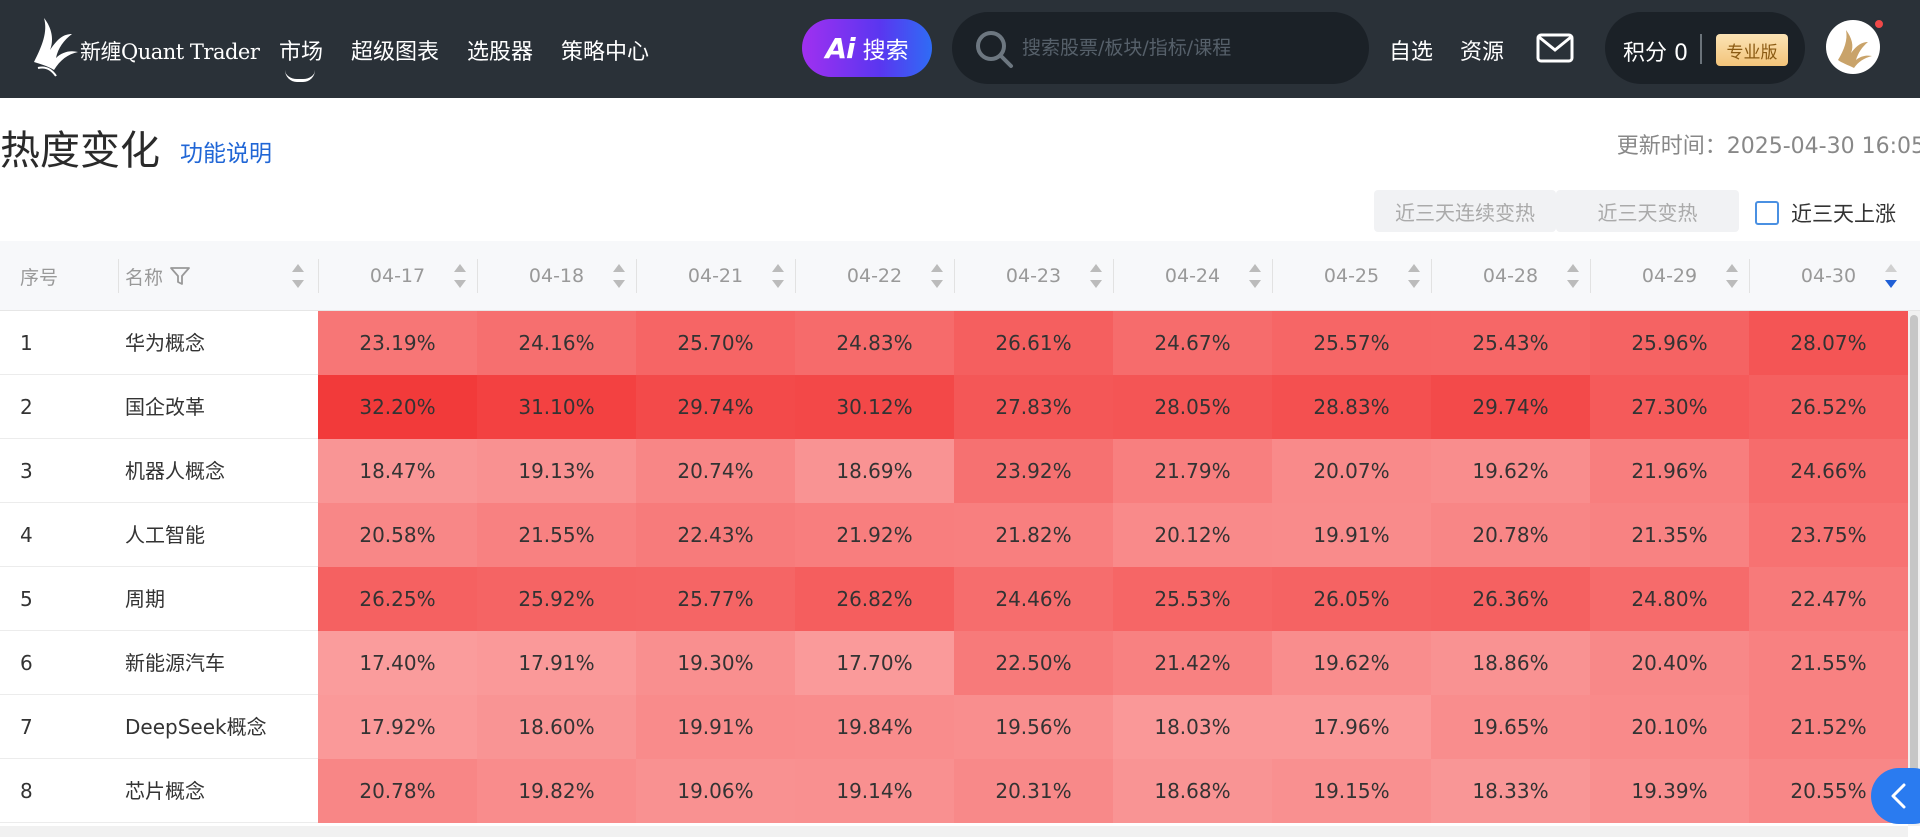 The height and width of the screenshot is (837, 1920). I want to click on filter-hot-button: 近三天变热, so click(1647, 211).